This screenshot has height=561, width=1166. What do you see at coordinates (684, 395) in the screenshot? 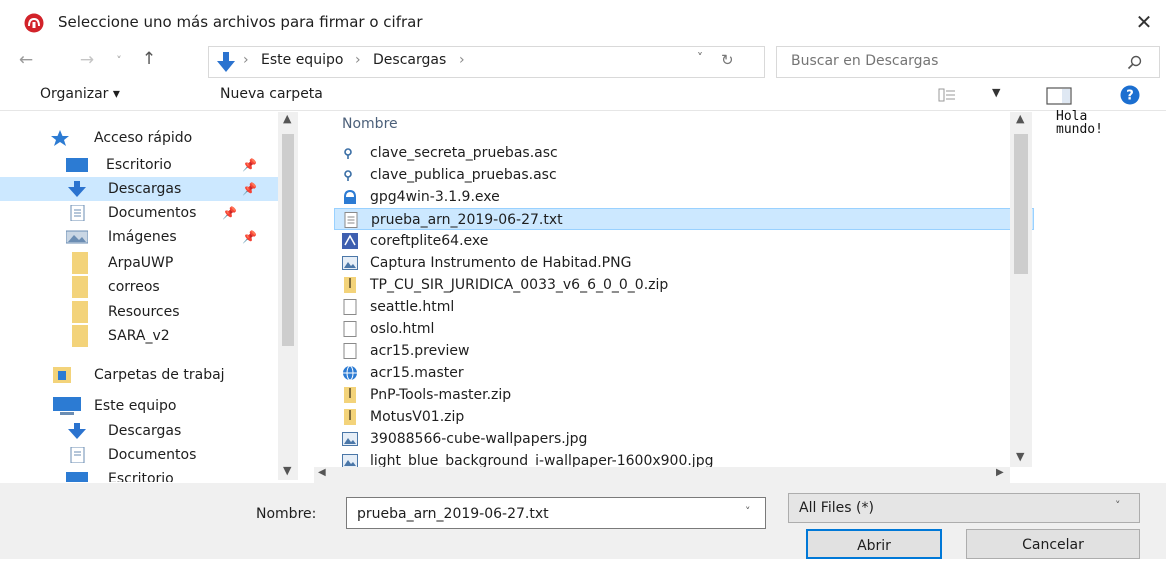
I see `file-row: PnP-Tools-master.zip` at bounding box center [684, 395].